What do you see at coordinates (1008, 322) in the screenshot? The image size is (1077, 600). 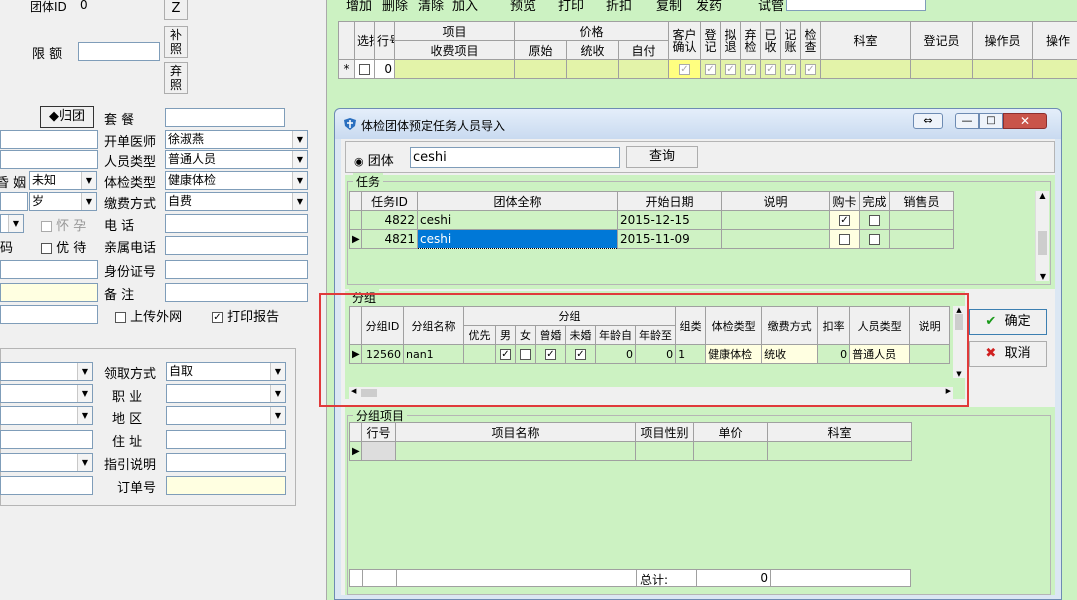 I see `confirm-button: ✔ 确定` at bounding box center [1008, 322].